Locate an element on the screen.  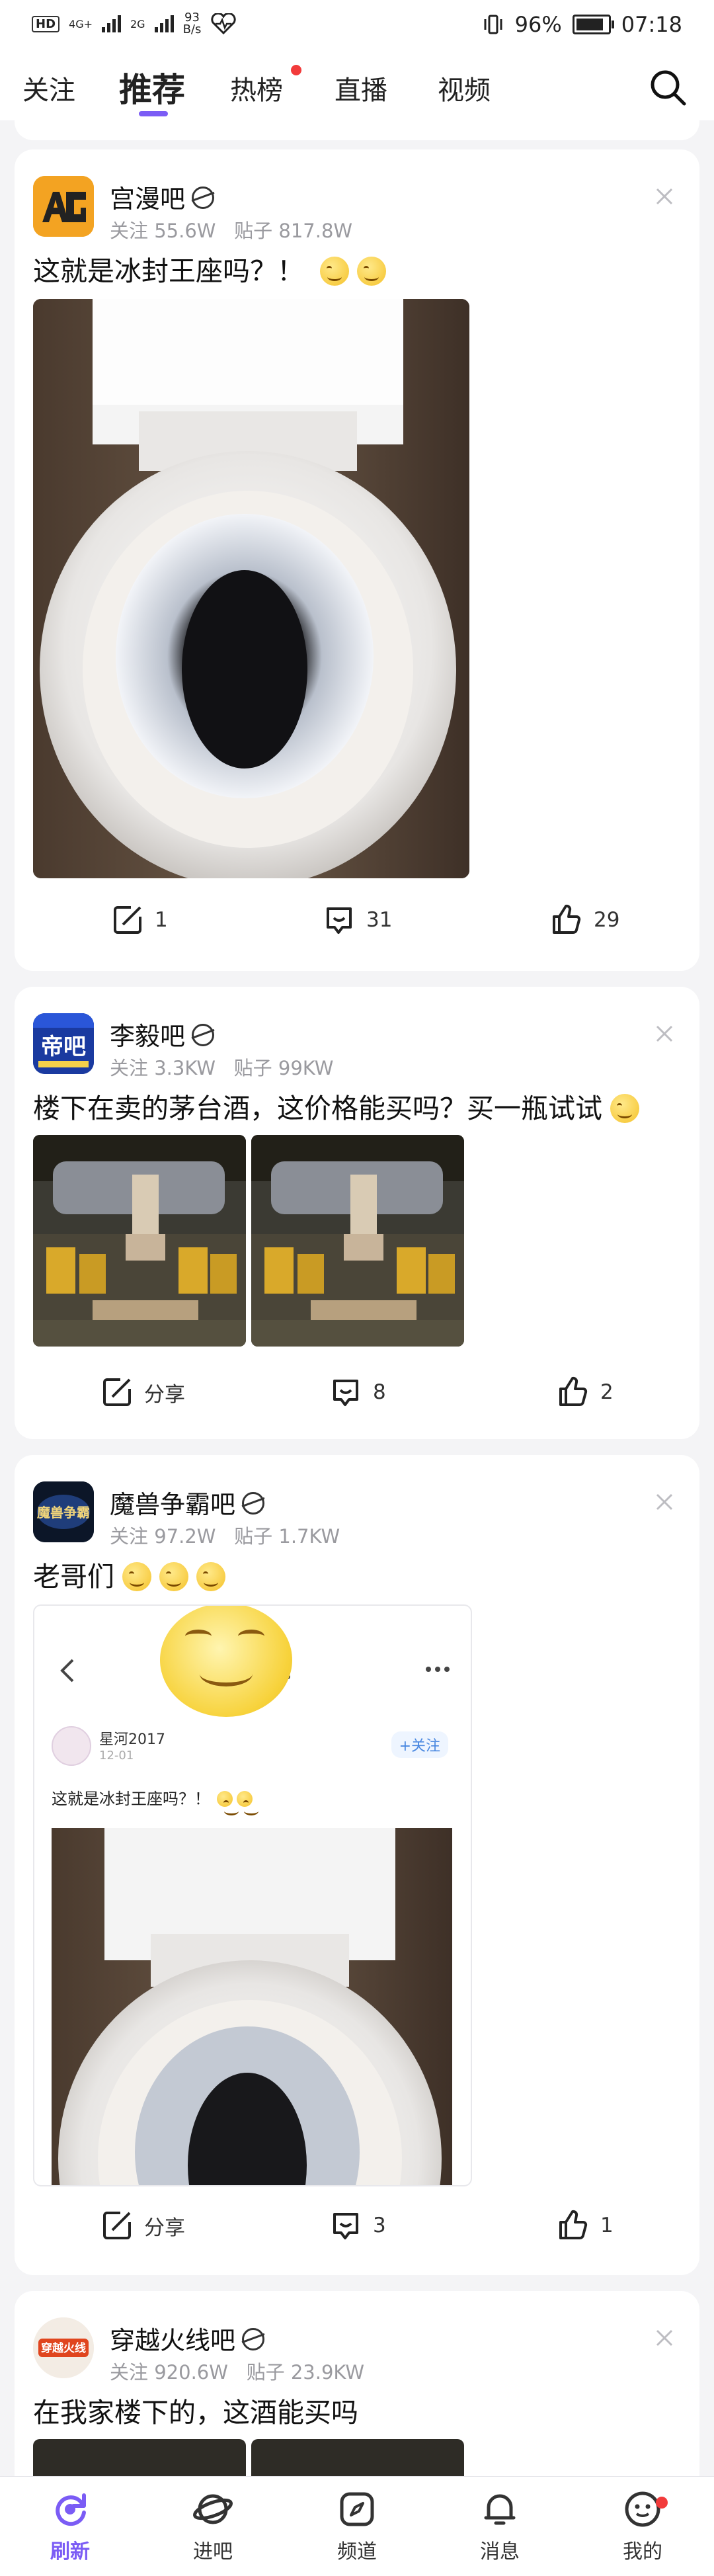
follow-count: 55.6W is located at coordinates (185, 231).